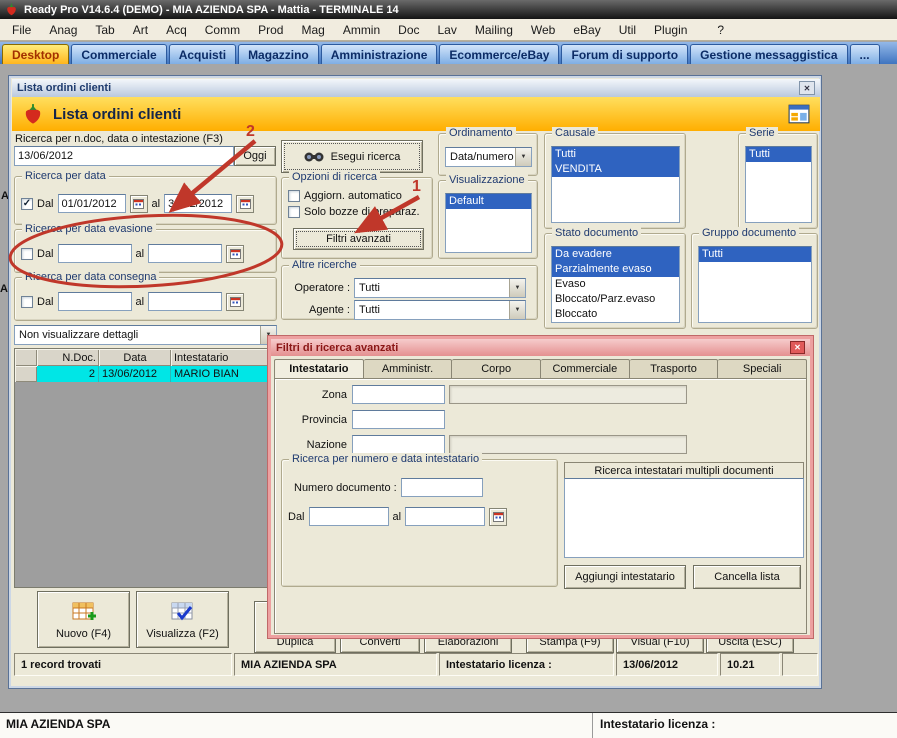  Describe the element at coordinates (797, 347) in the screenshot. I see `dialog-close-button: ✕` at that location.